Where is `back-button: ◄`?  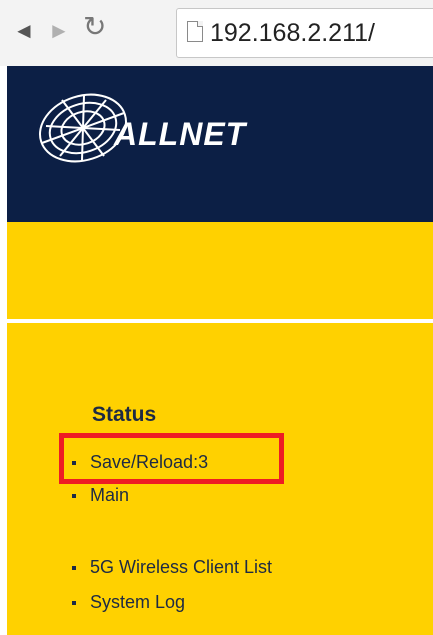 back-button: ◄ is located at coordinates (24, 31).